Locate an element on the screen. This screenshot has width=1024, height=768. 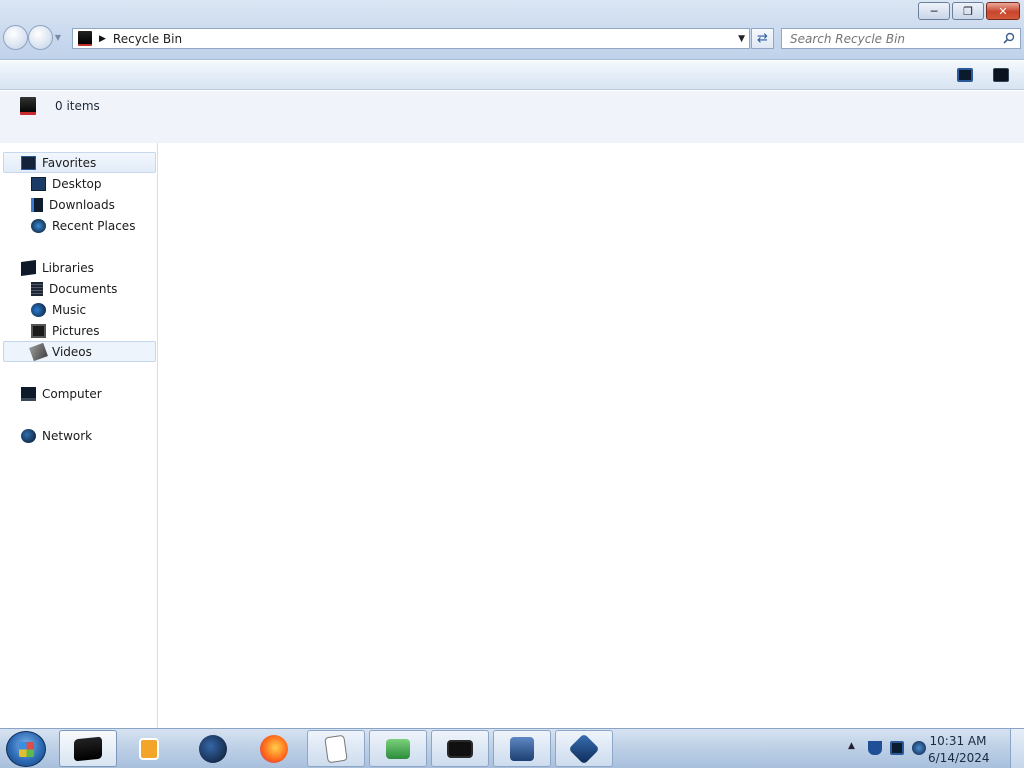
breadcrumb-arrow-icon: ▶ is located at coordinates (102, 39).